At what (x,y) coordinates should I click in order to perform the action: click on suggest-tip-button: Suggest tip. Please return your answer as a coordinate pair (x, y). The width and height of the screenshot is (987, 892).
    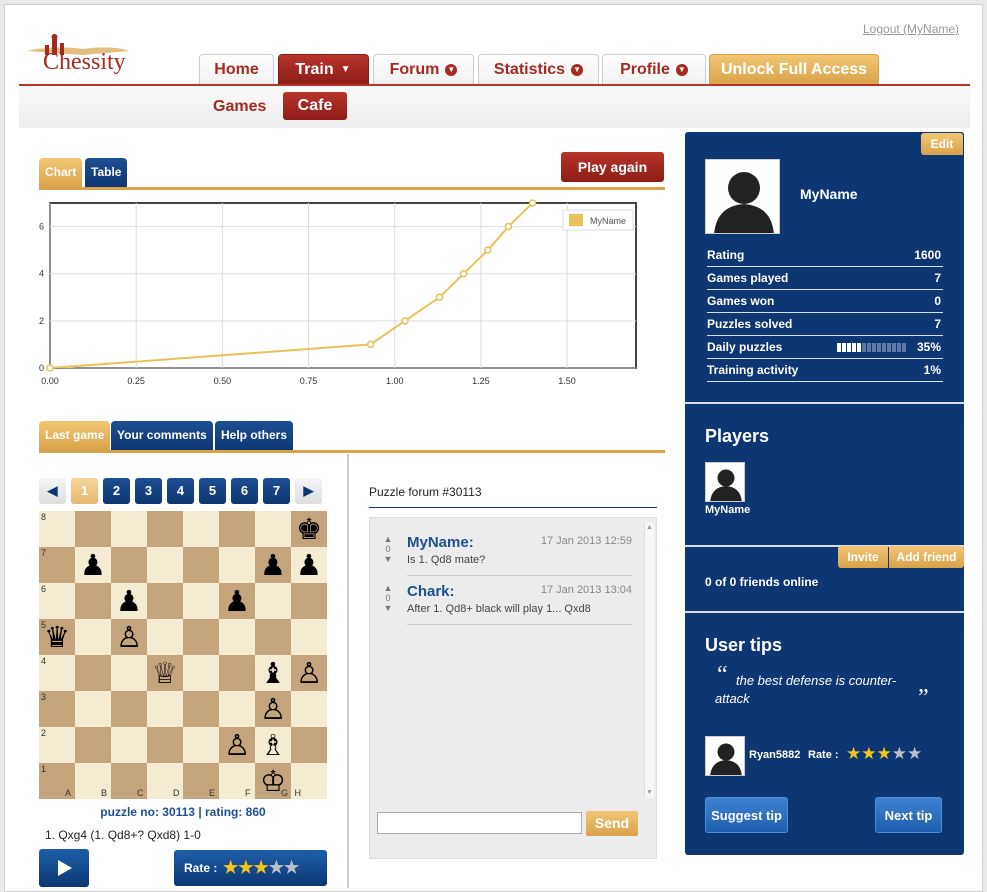
    Looking at the image, I should click on (746, 815).